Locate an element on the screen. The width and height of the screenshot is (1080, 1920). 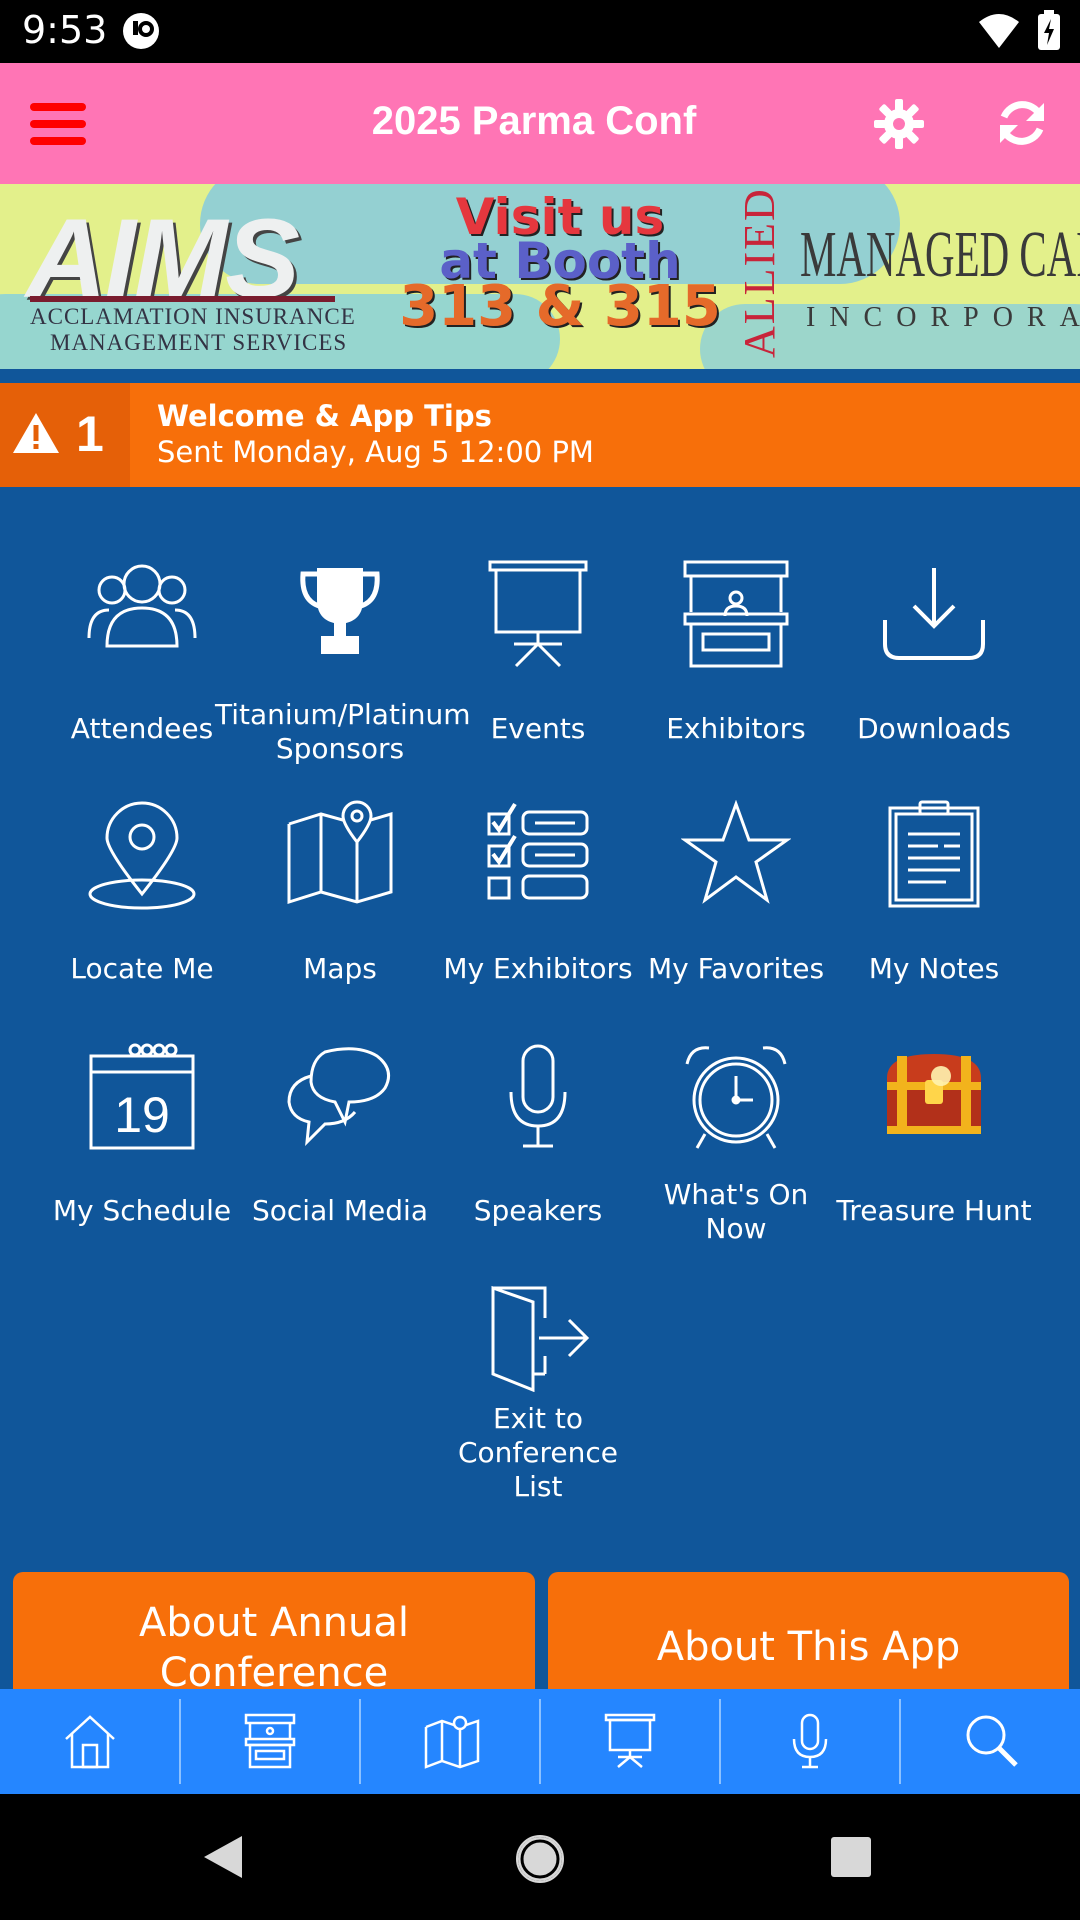
search-icon is located at coordinates (992, 1741).